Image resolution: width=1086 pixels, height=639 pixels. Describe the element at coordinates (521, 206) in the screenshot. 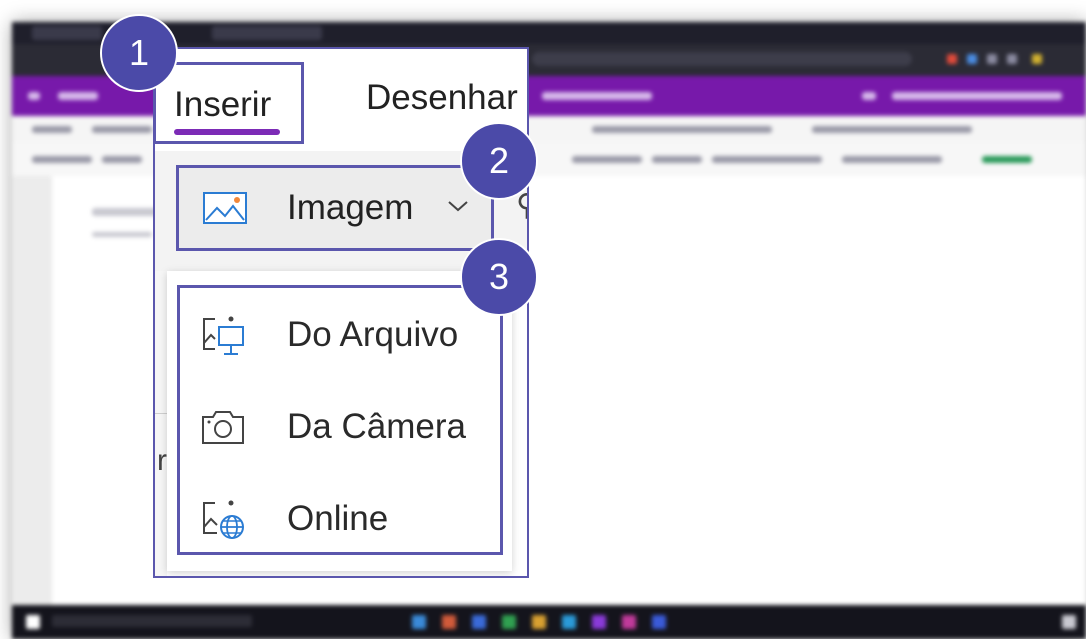

I see `partial-ribbon-icon: ⚲` at that location.